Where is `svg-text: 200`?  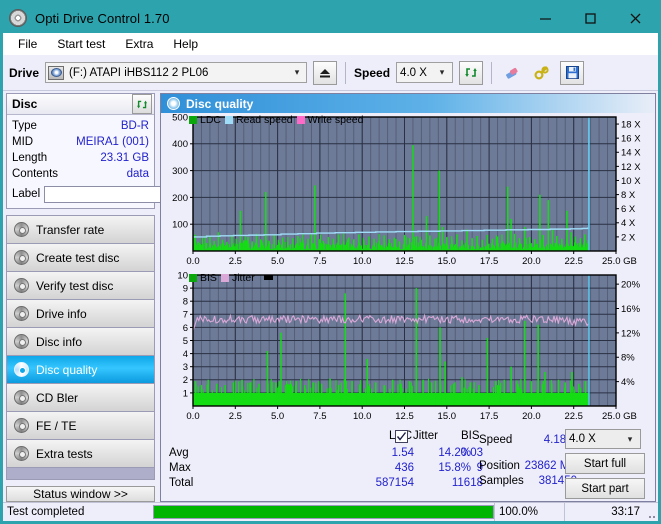 svg-text: 200 is located at coordinates (180, 198).